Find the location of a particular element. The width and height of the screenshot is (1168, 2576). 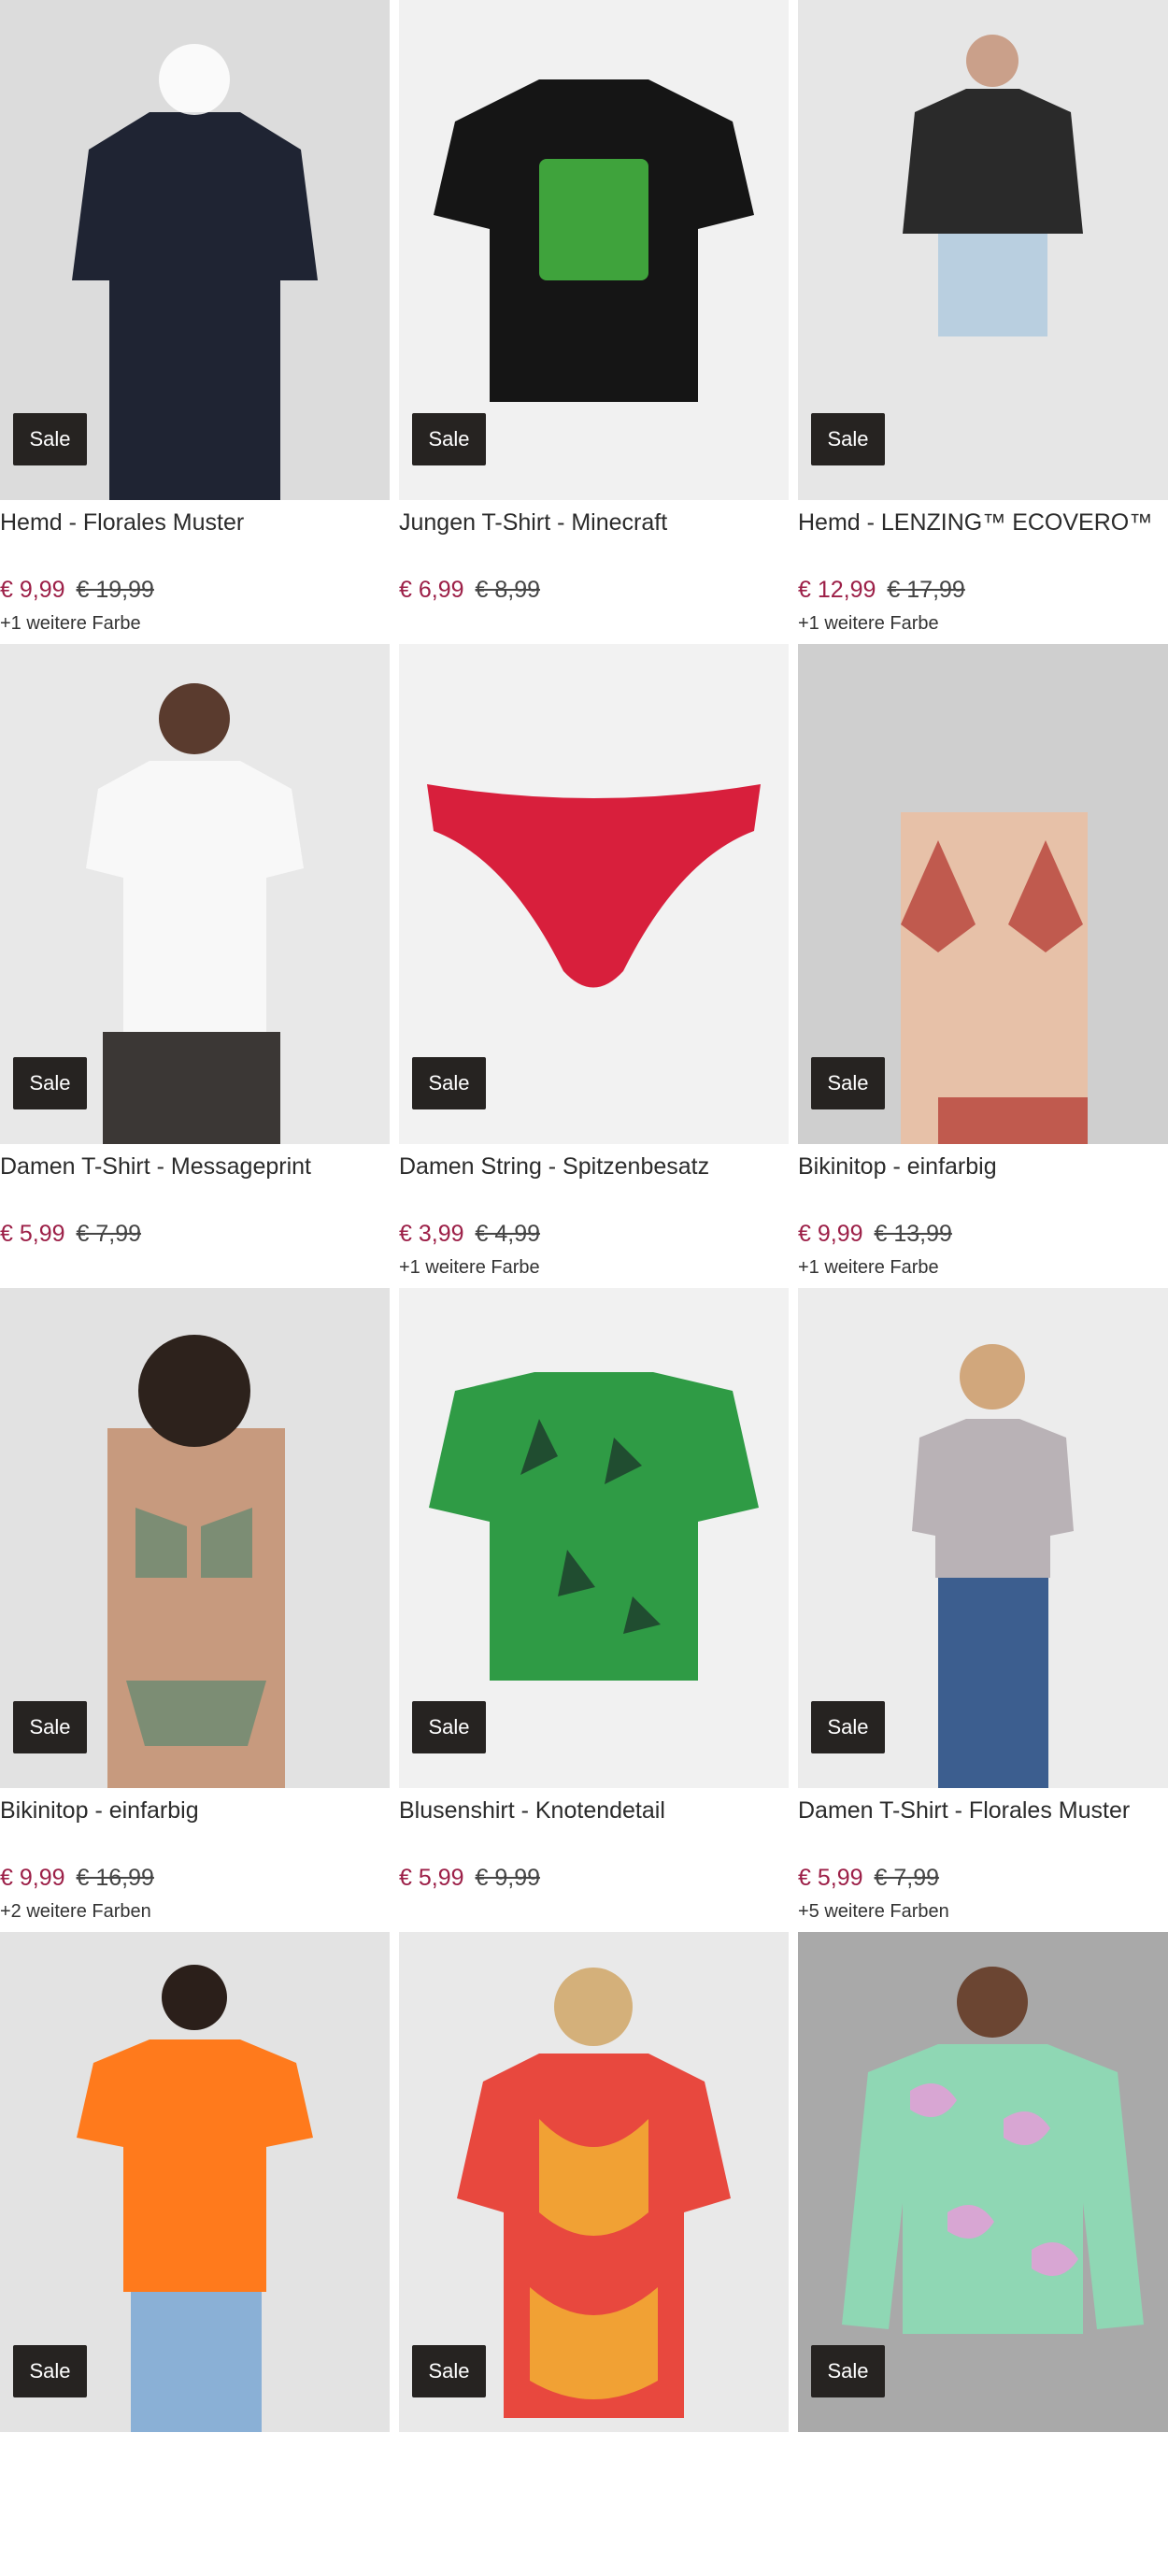

product-title: Hemd - Florales Muster is located at coordinates (122, 522).